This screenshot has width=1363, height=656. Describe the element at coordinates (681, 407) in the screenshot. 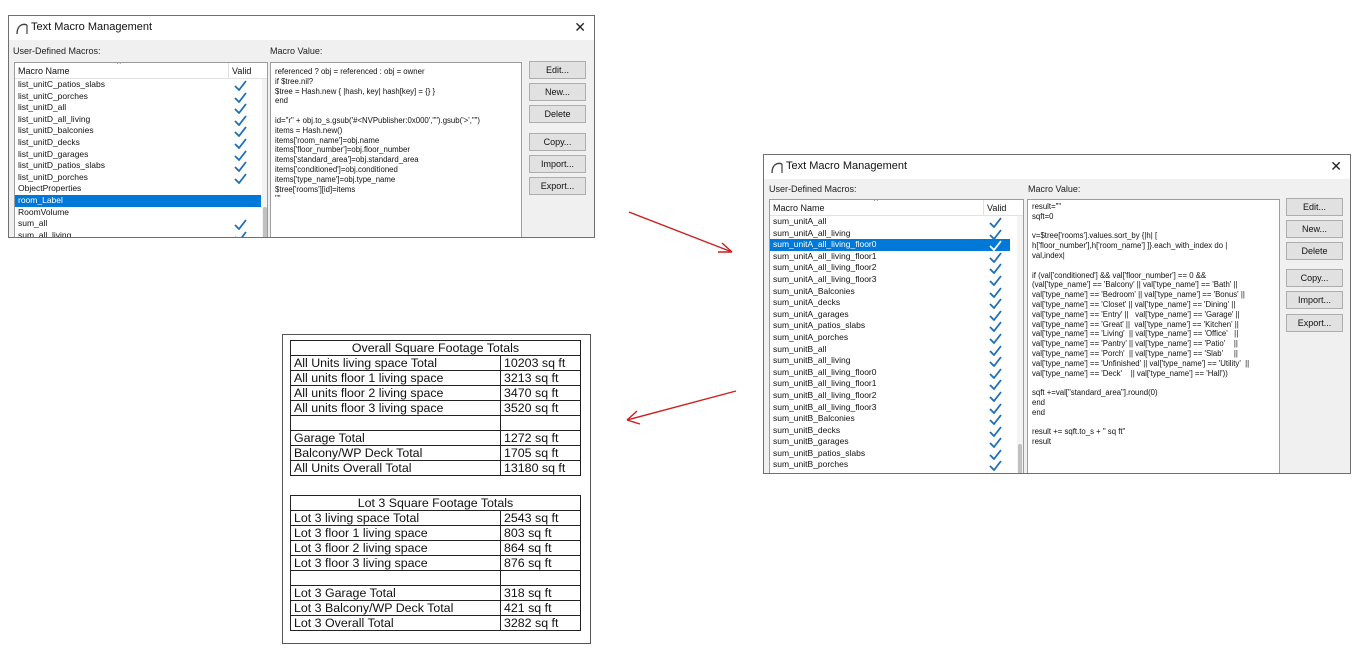

I see `arrow-left-icon` at that location.